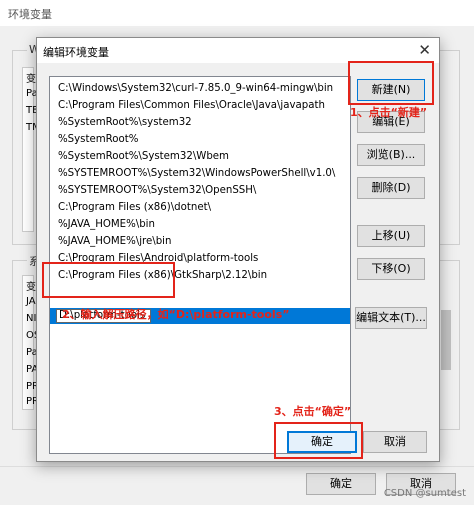 This screenshot has width=474, height=505. I want to click on system-variables-list: 变 JA NI OS Pa PA PR PR, so click(31, 342).